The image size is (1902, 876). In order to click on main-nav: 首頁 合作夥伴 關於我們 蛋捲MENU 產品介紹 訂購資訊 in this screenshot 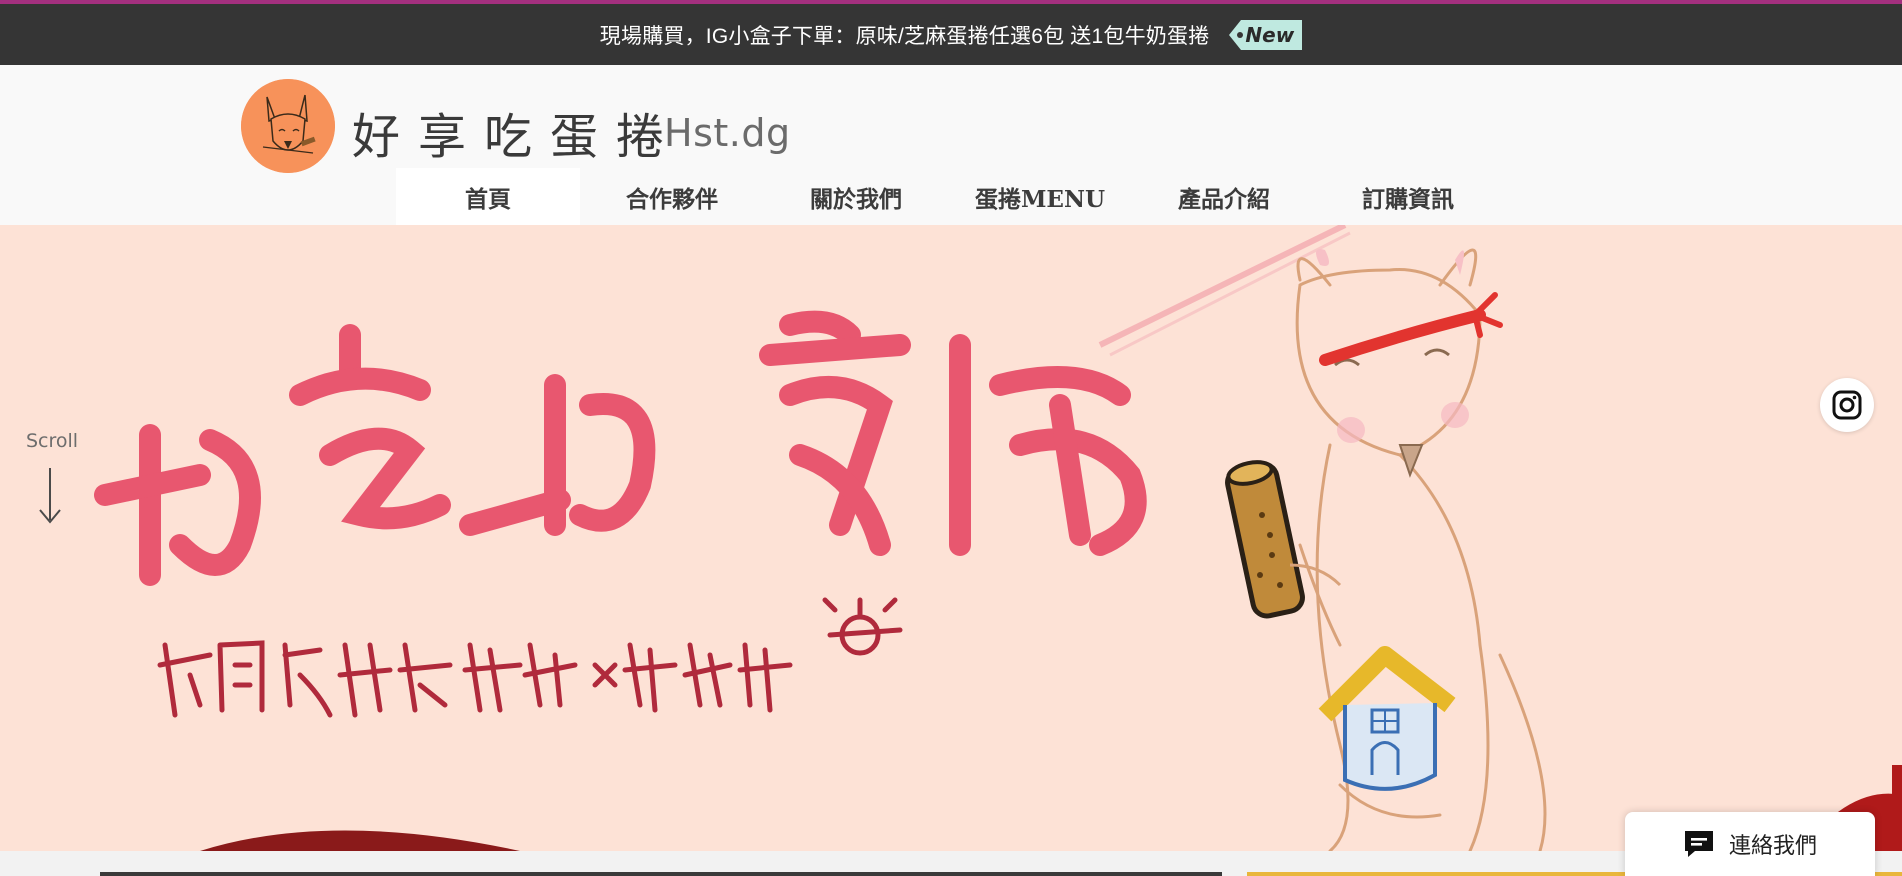, I will do `click(948, 196)`.